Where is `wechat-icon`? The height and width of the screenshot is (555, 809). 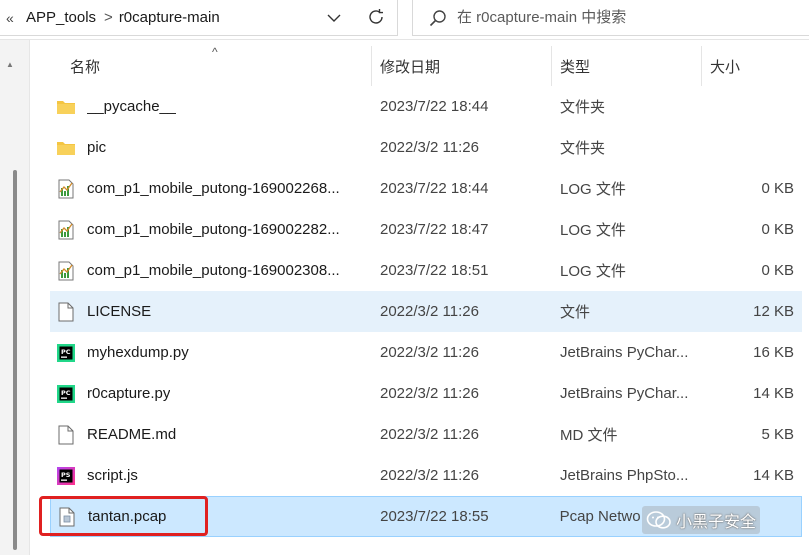 wechat-icon is located at coordinates (659, 520).